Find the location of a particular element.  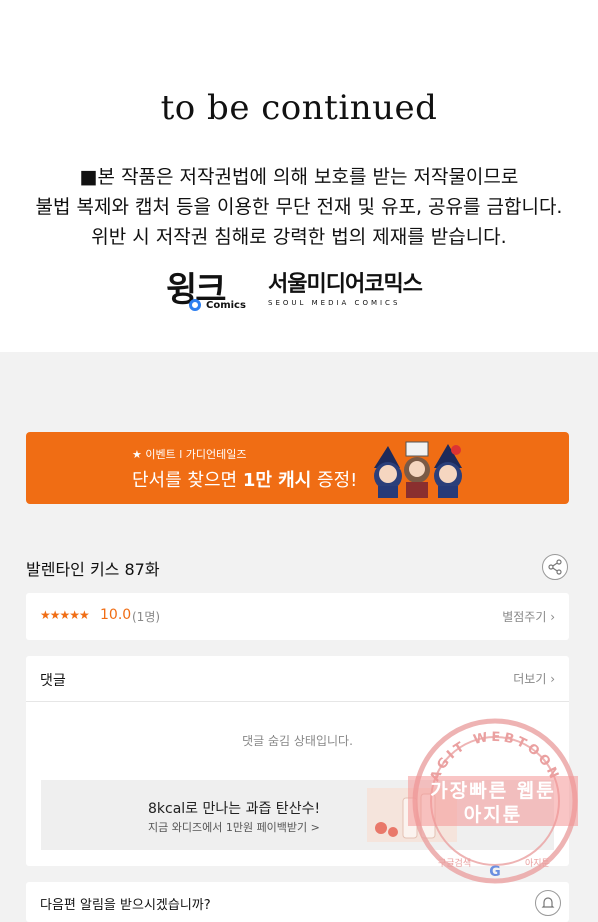

svg-text: 구글검색 is located at coordinates (454, 863).